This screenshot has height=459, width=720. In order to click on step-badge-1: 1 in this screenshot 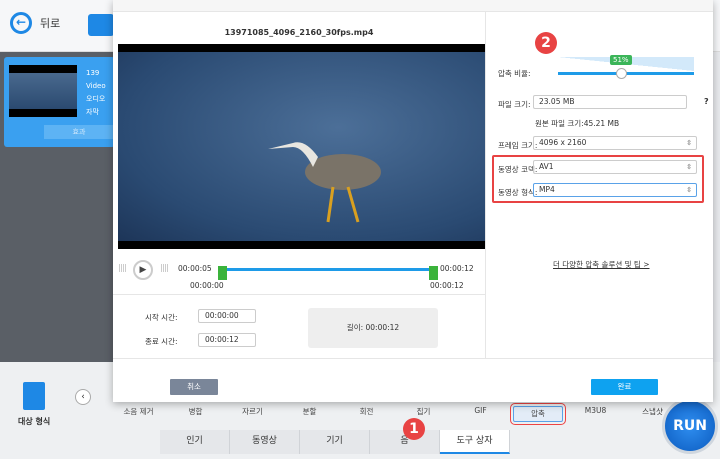, I will do `click(414, 429)`.